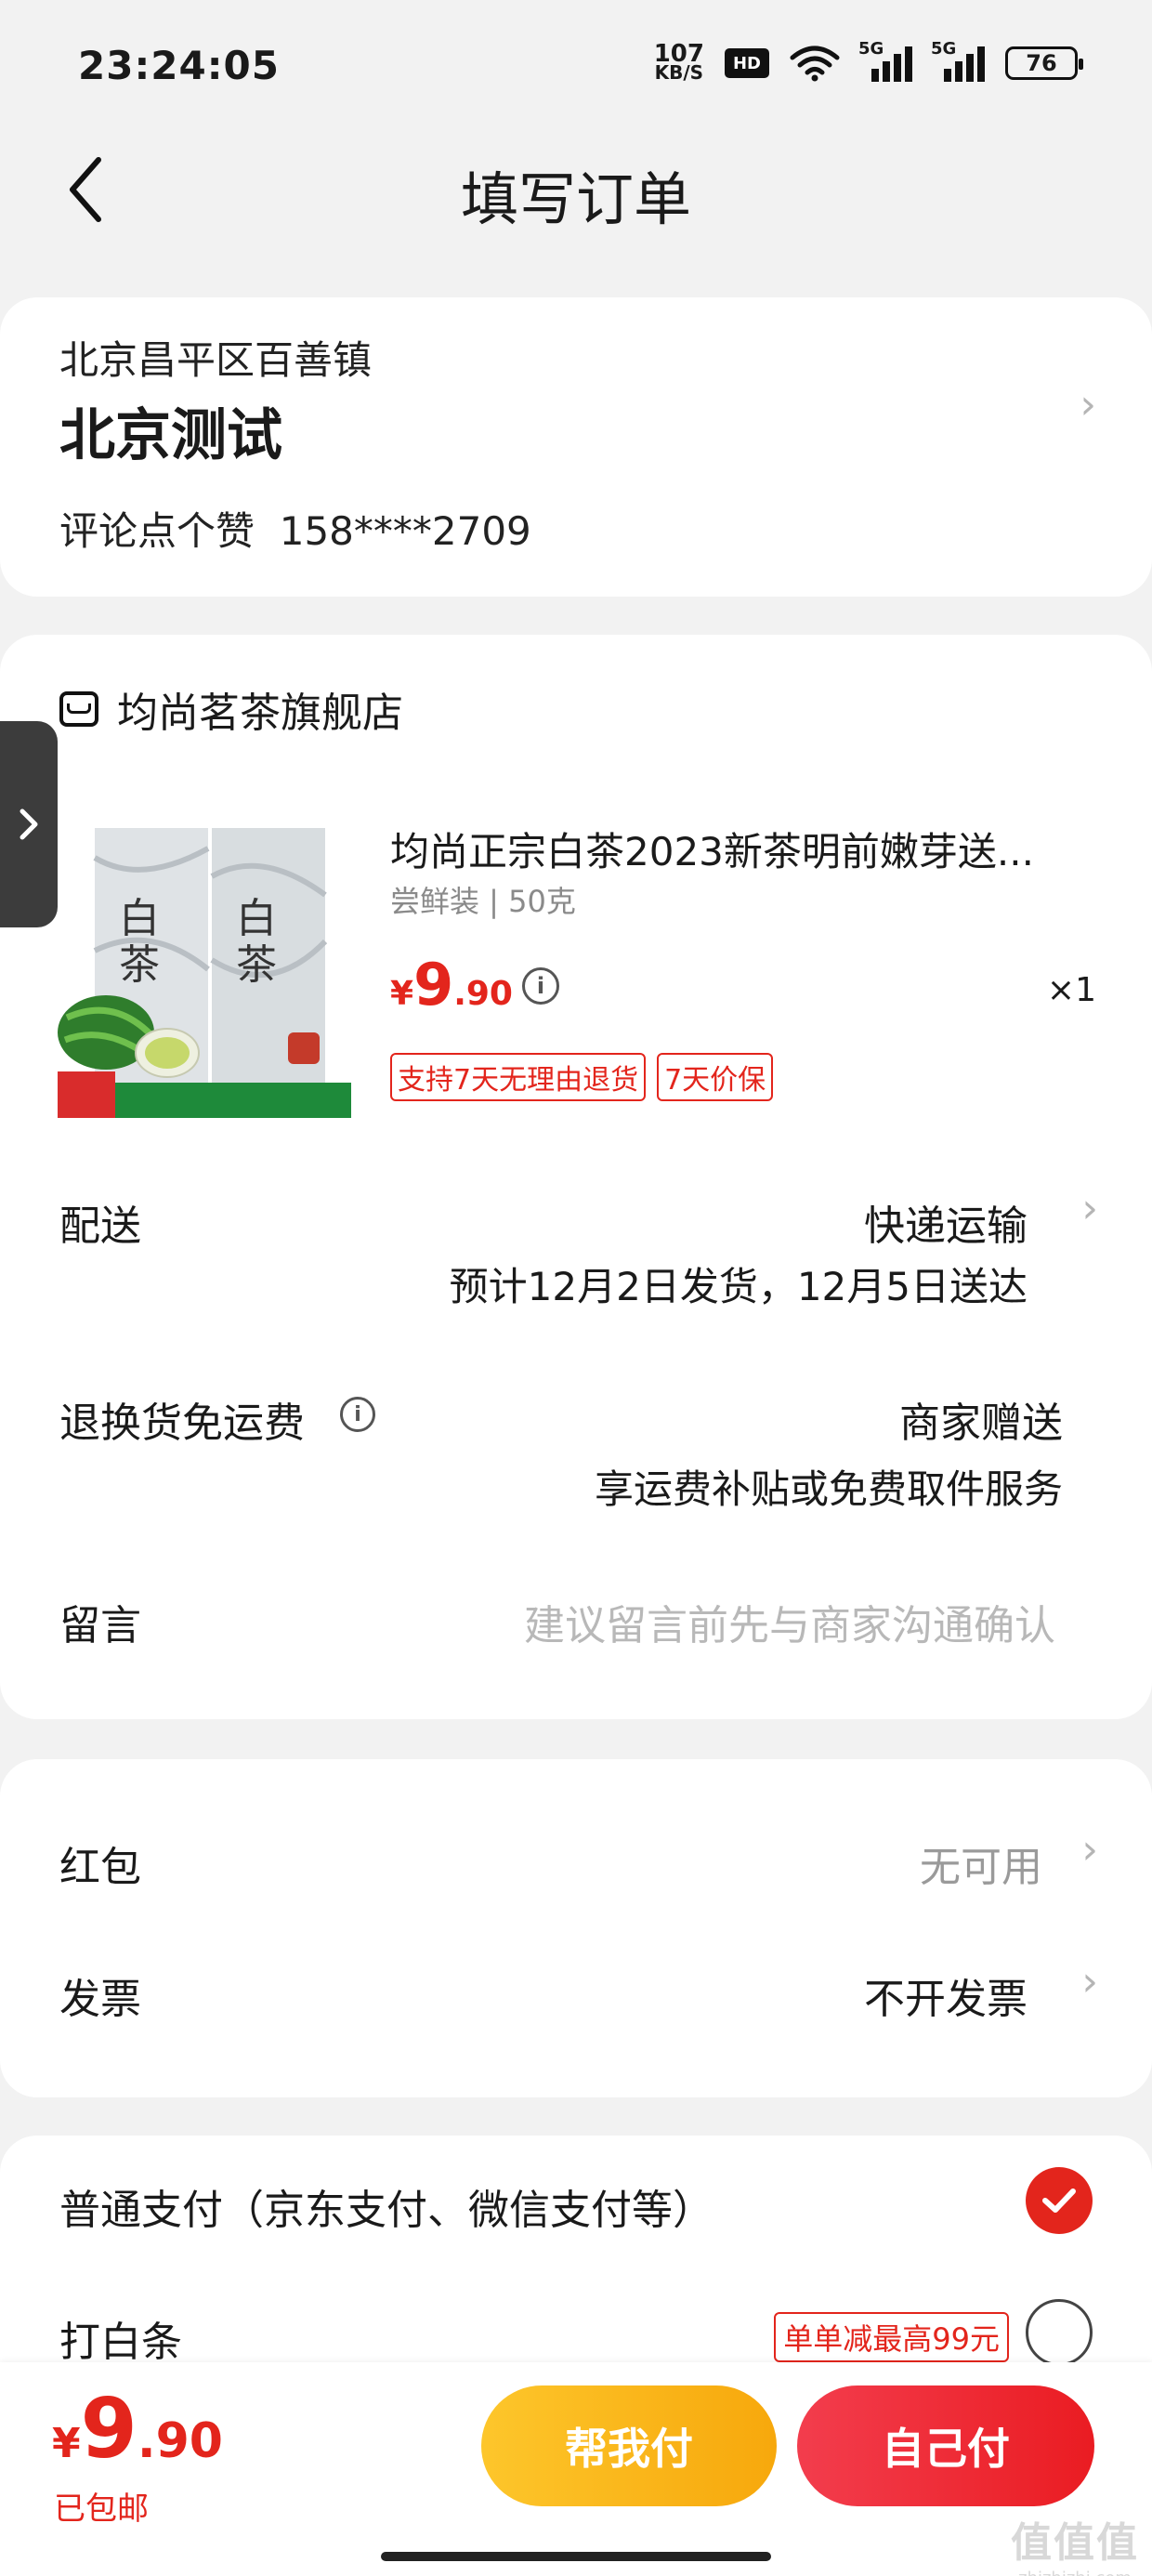 The height and width of the screenshot is (2576, 1152). What do you see at coordinates (100, 1226) in the screenshot?
I see `delivery-label: 配送` at bounding box center [100, 1226].